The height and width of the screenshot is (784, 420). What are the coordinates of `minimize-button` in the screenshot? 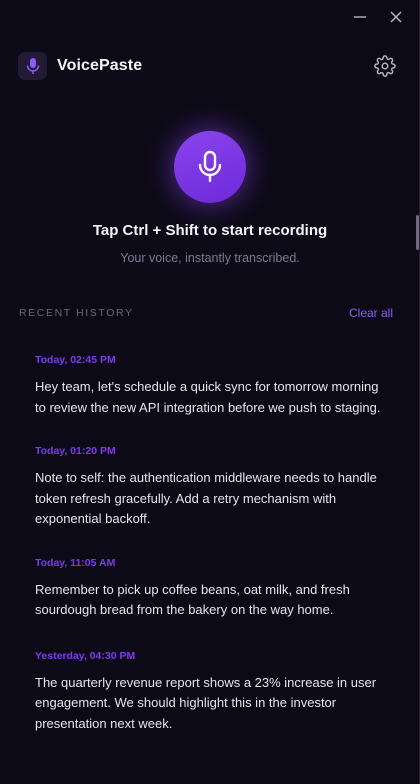 It's located at (360, 17).